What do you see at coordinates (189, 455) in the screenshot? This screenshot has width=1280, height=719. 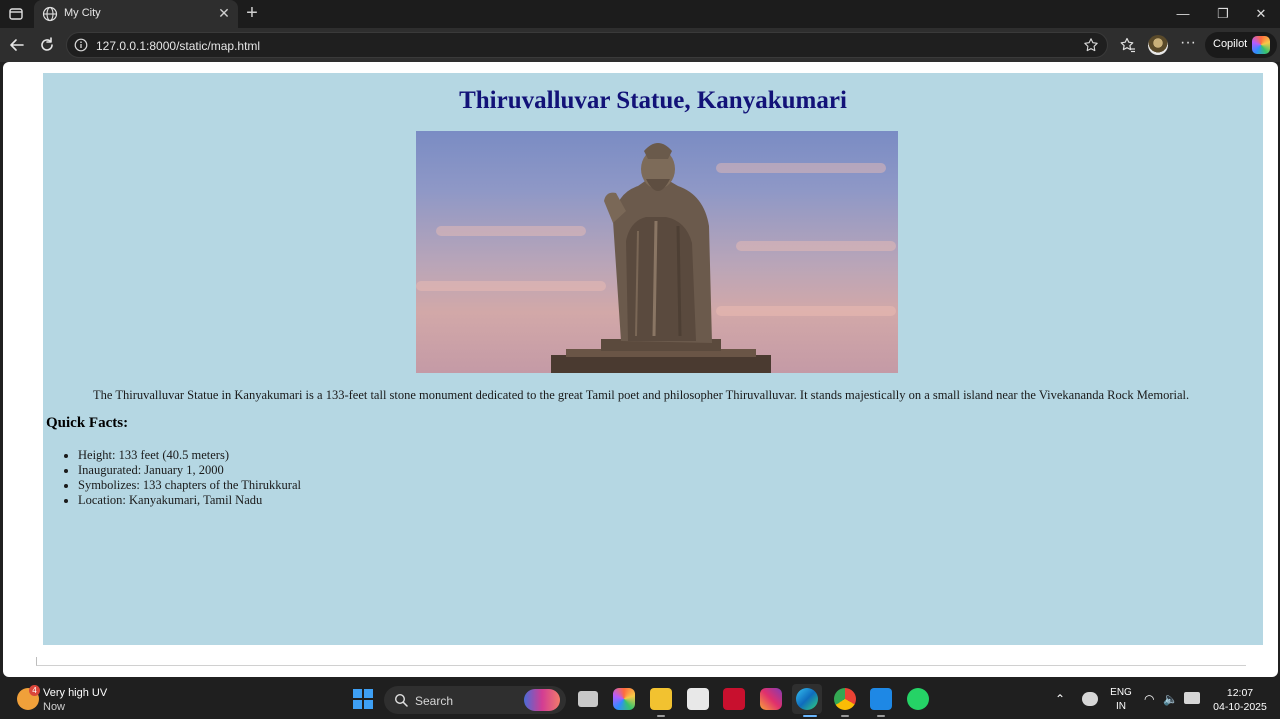 I see `fact-item: Height: 133 feet (40.5 meters)` at bounding box center [189, 455].